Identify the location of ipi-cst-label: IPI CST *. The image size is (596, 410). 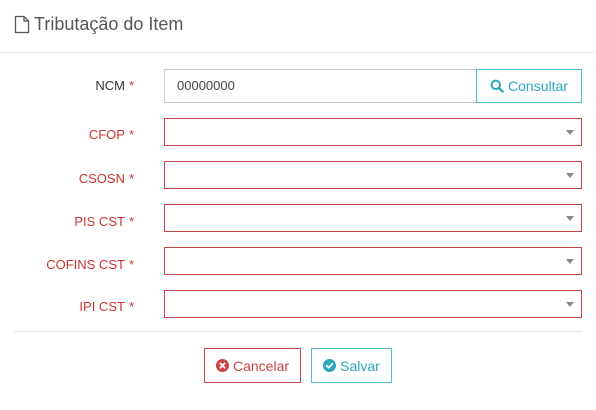
(106, 307).